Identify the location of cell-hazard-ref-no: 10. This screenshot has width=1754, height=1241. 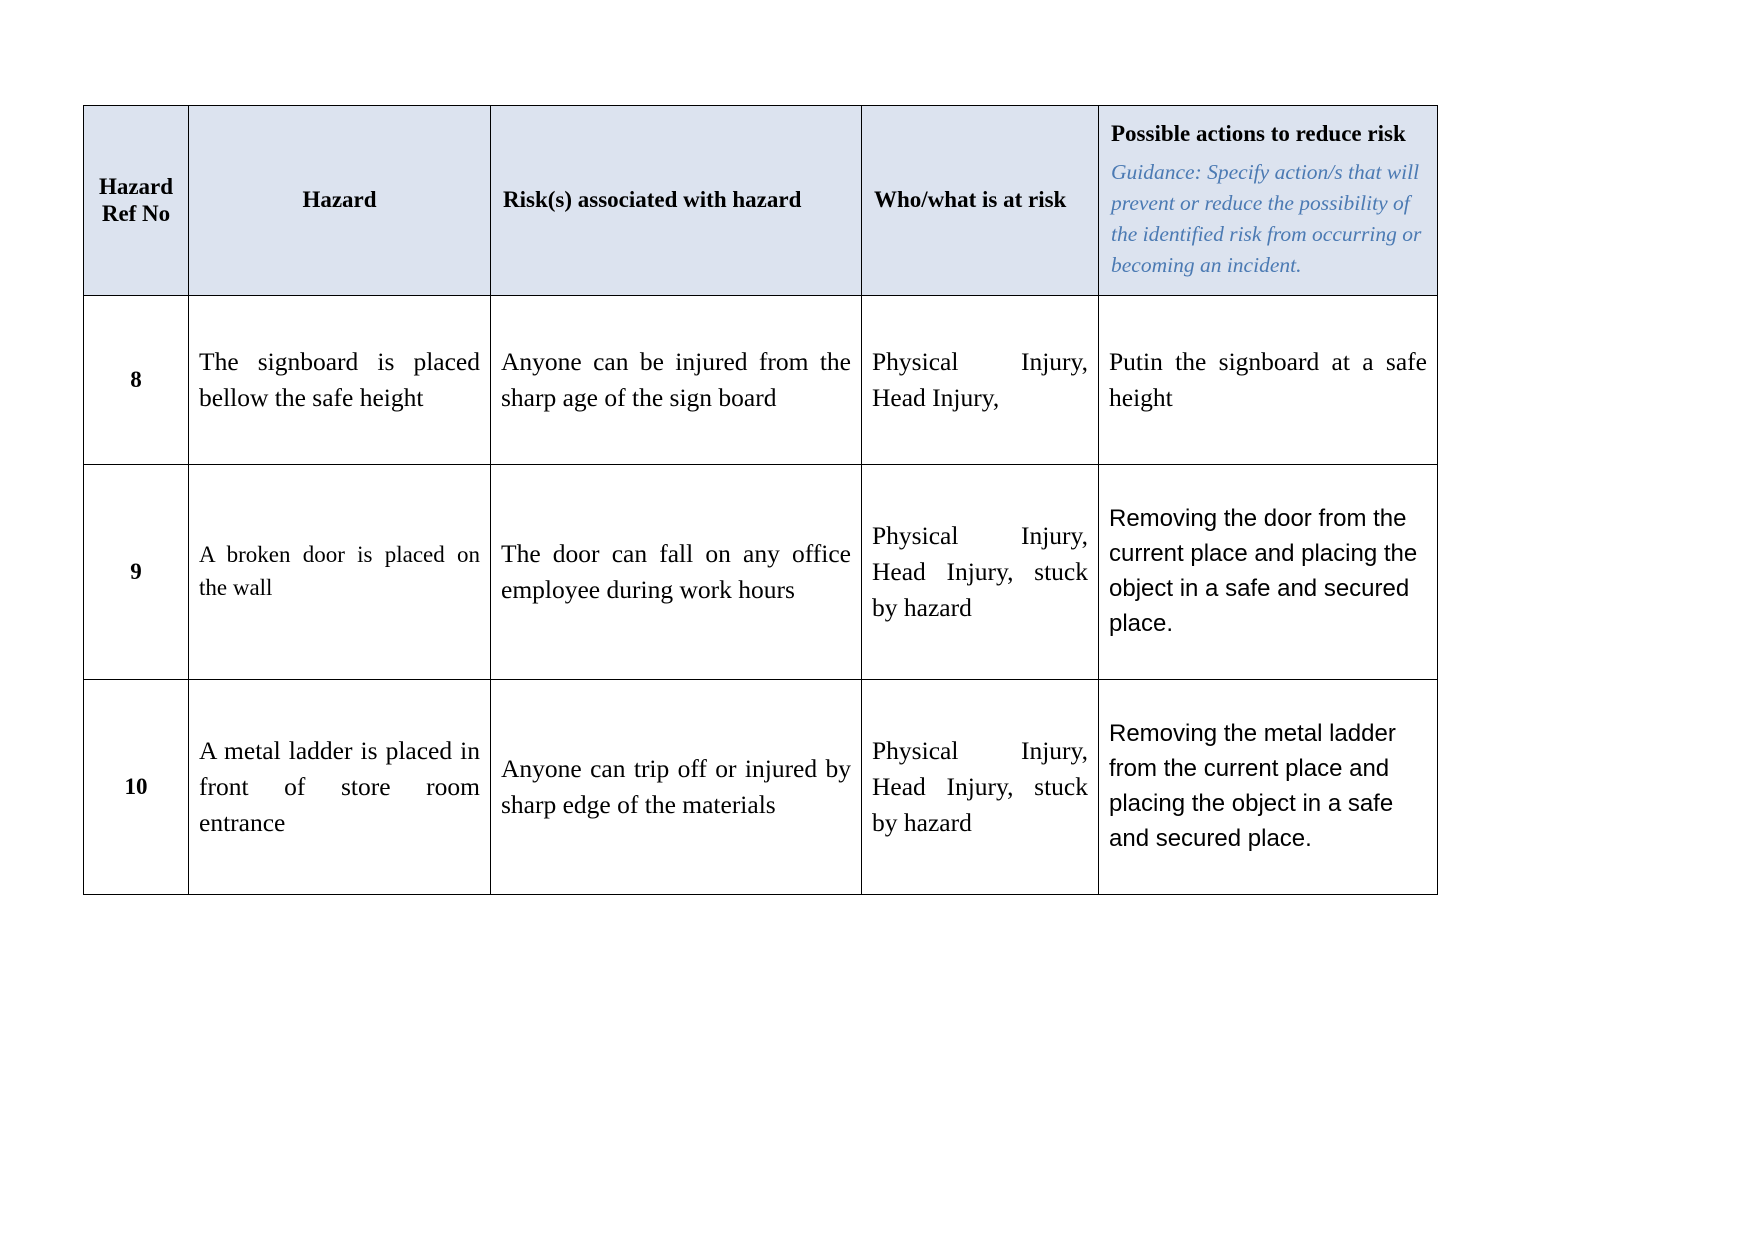
(136, 787).